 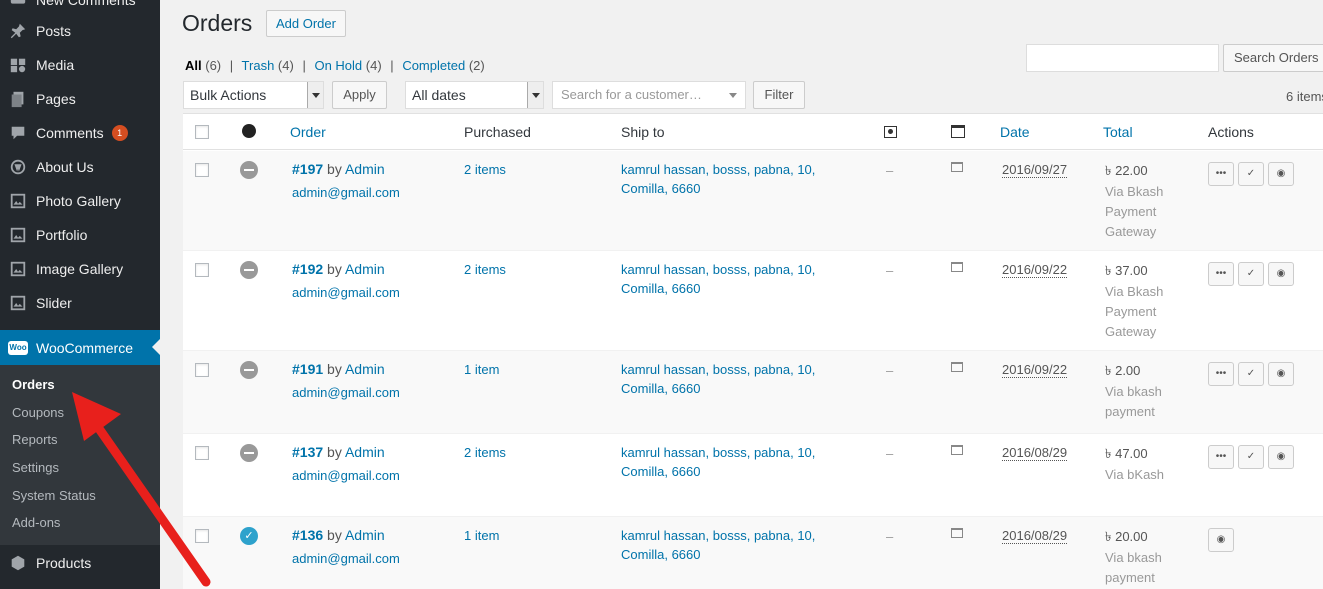 I want to click on wordpress-icon, so click(x=18, y=167).